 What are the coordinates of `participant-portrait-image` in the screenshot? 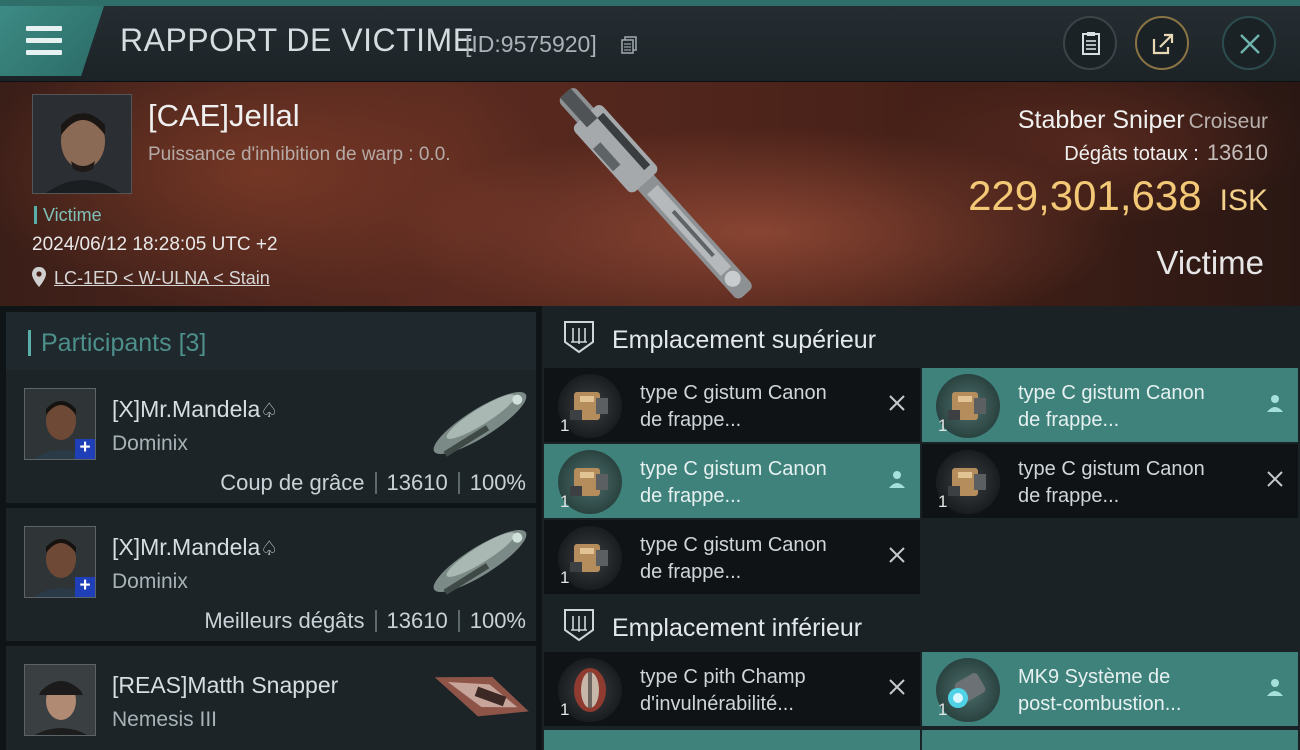 It's located at (60, 700).